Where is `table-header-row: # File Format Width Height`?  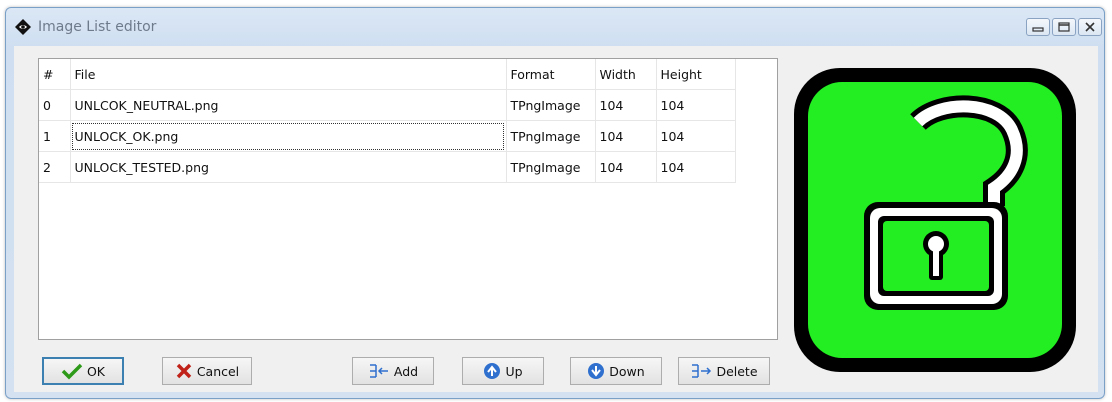
table-header-row: # File Format Width Height is located at coordinates (387, 74).